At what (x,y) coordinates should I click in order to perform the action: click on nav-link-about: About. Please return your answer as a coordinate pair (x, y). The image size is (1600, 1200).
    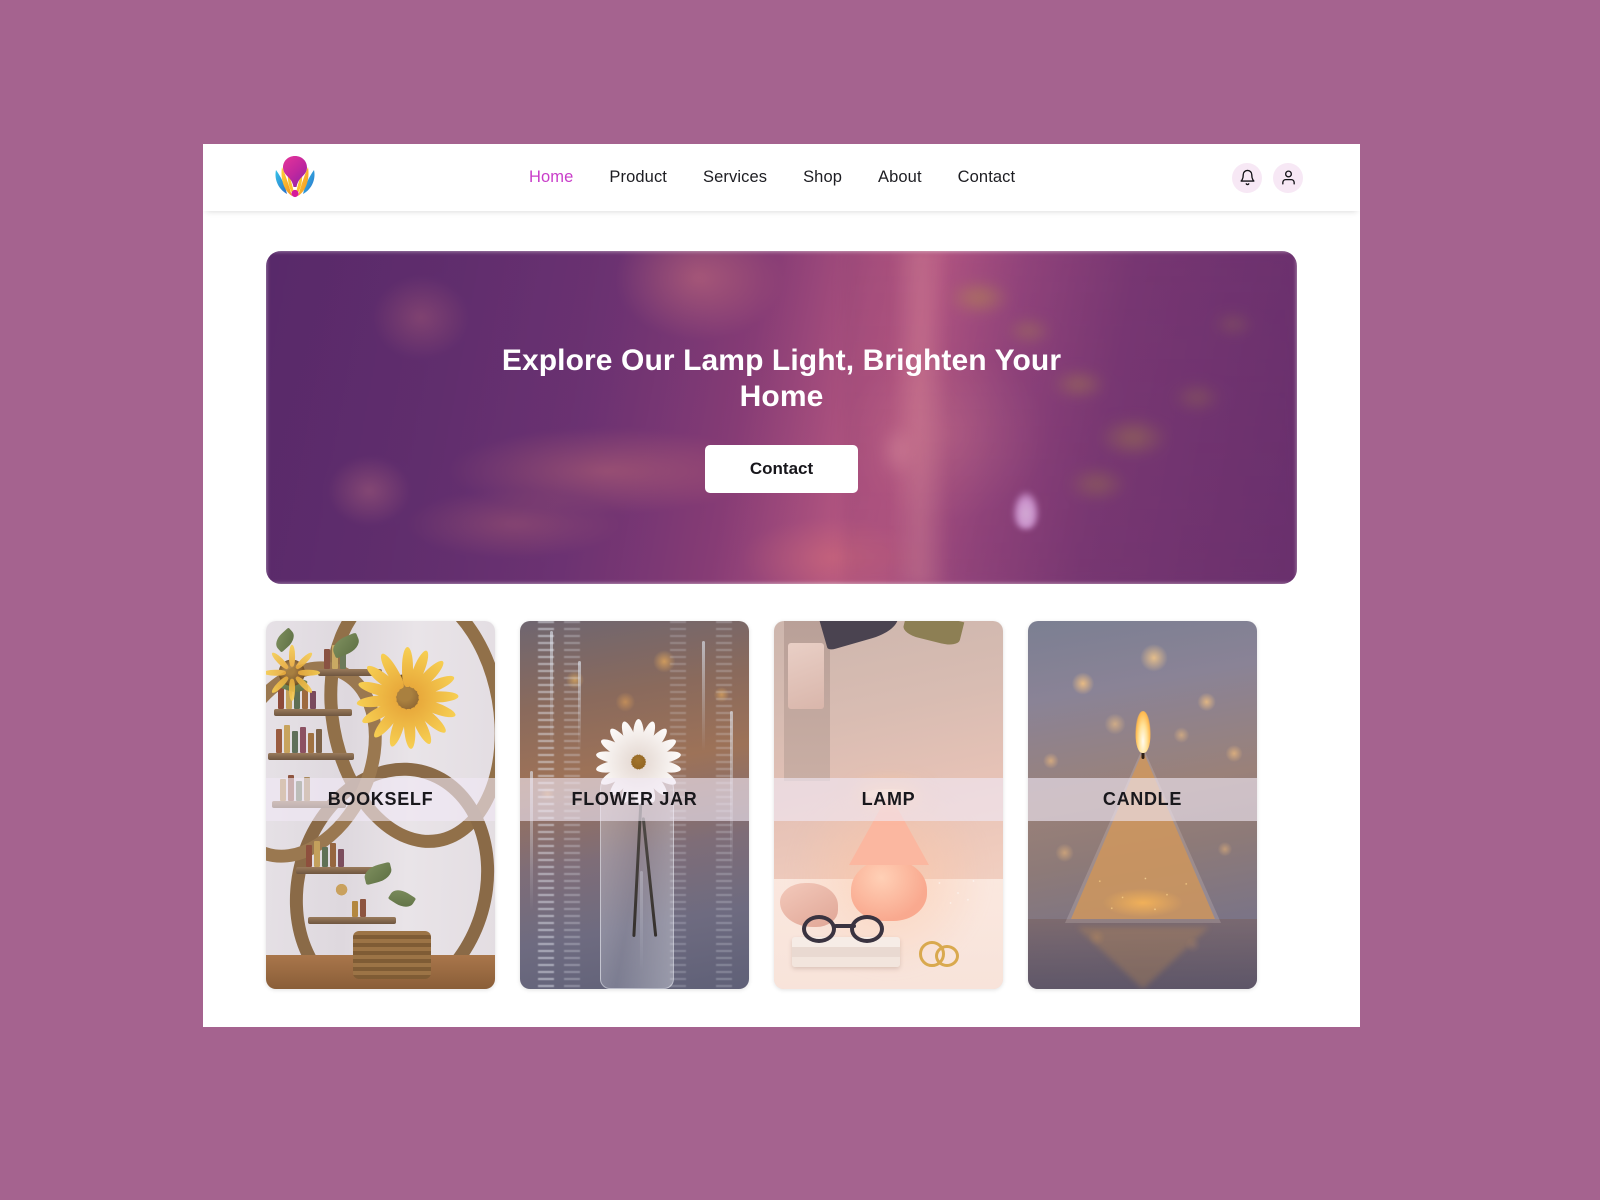
    Looking at the image, I should click on (900, 177).